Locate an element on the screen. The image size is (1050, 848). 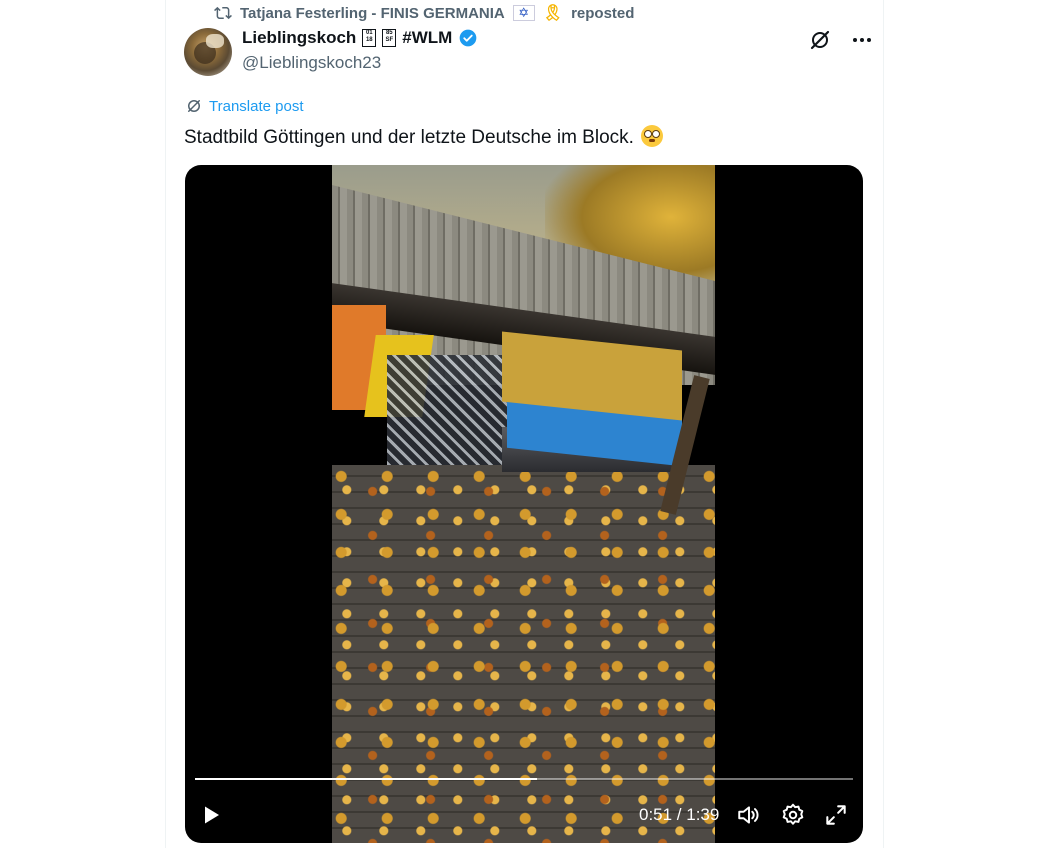
flushed-face-emoji-icon is located at coordinates (652, 136).